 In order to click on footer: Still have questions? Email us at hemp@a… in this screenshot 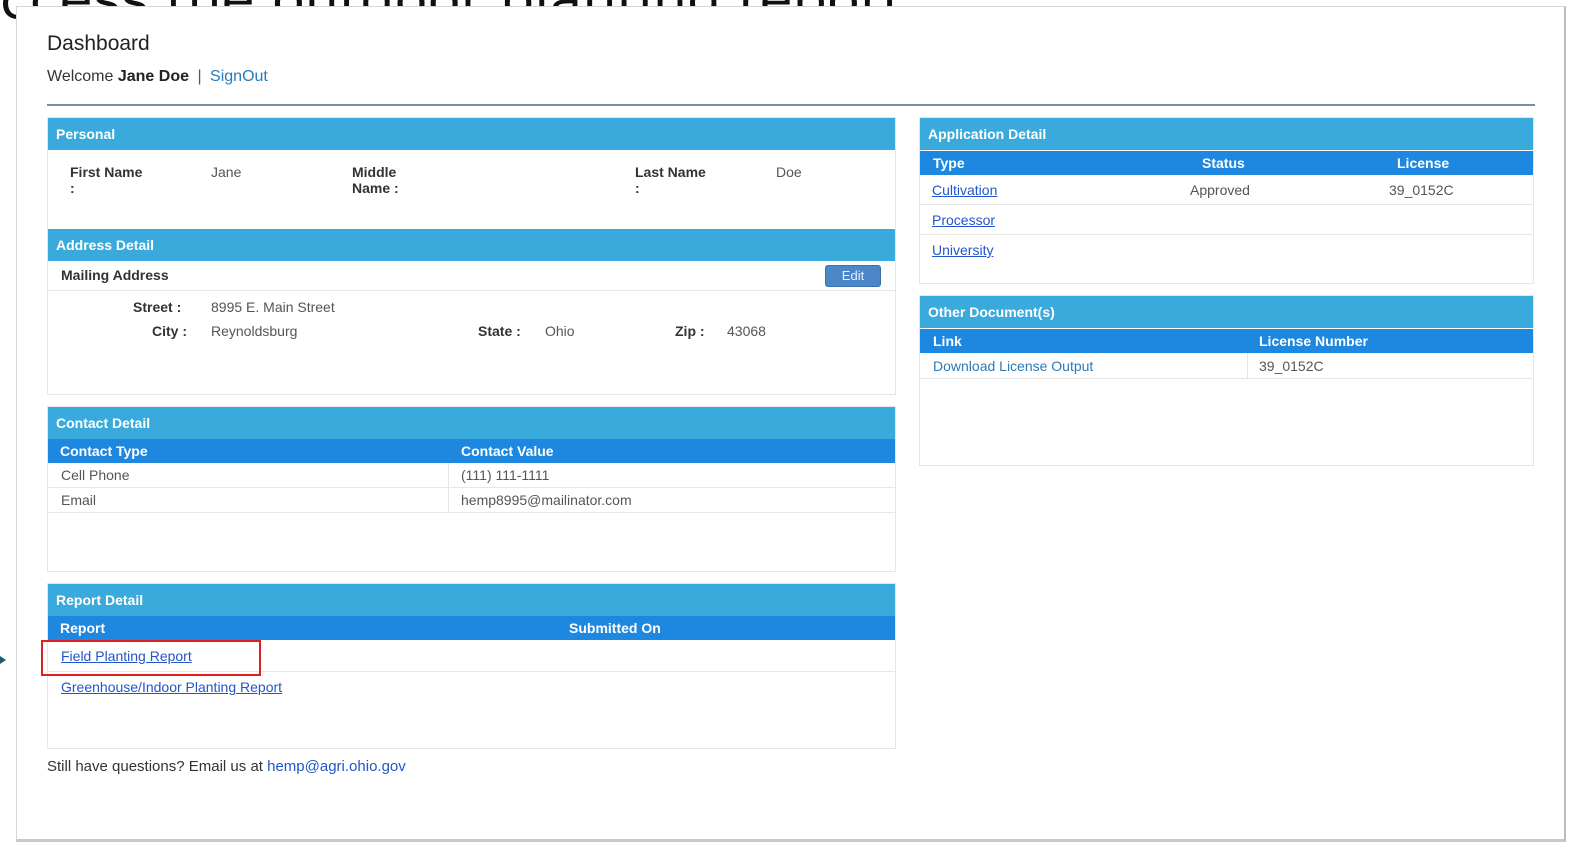, I will do `click(226, 766)`.